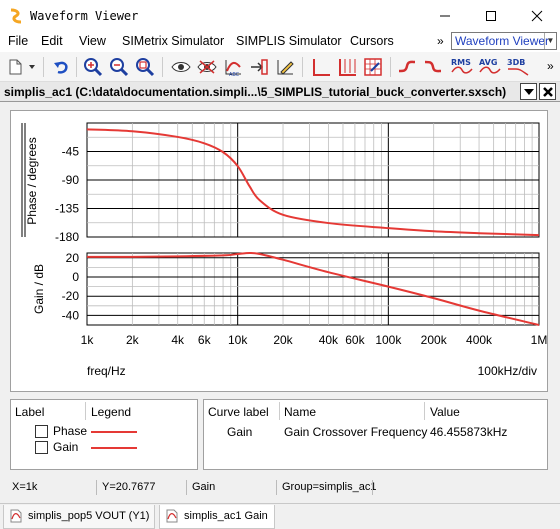 The height and width of the screenshot is (529, 560). What do you see at coordinates (313, 289) in the screenshot?
I see `gain-graph-frame` at bounding box center [313, 289].